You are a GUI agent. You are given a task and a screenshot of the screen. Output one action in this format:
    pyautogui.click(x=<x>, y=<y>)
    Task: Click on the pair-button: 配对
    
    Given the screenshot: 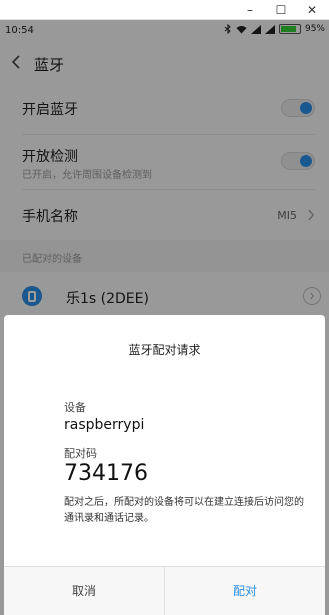 What is the action you would take?
    pyautogui.click(x=245, y=591)
    